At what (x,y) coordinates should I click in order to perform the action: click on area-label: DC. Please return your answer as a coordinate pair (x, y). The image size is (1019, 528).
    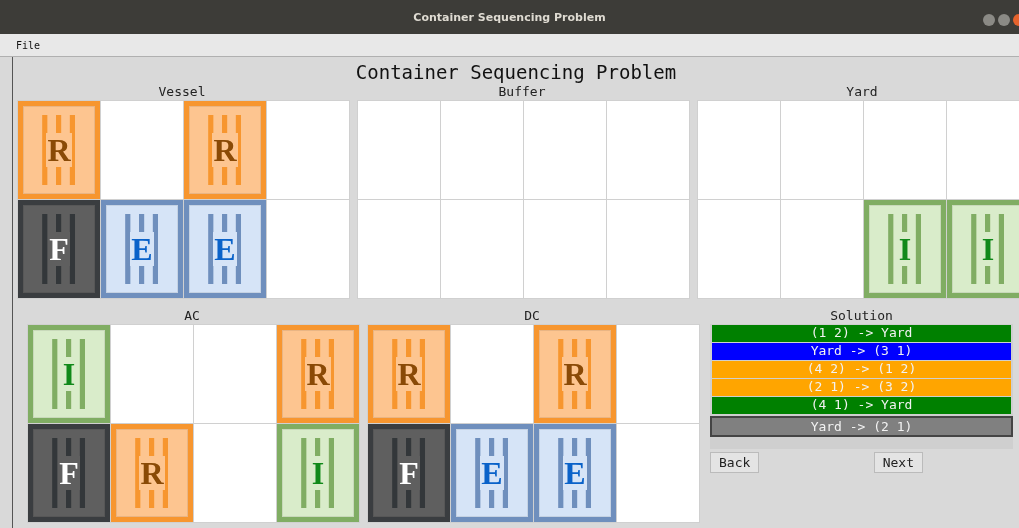
    Looking at the image, I should click on (532, 316).